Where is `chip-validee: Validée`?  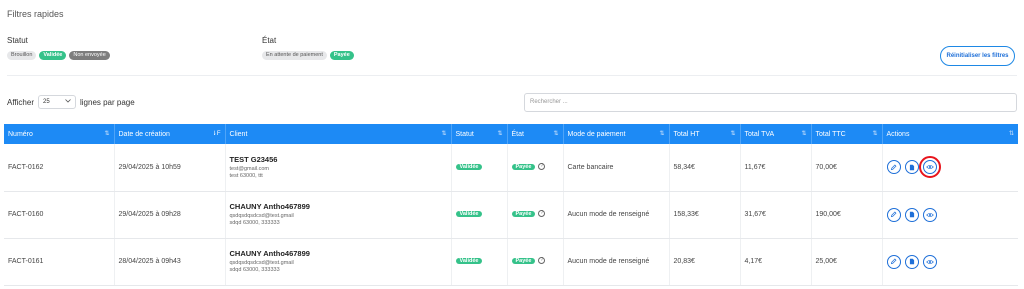
chip-validee: Validée is located at coordinates (53, 55).